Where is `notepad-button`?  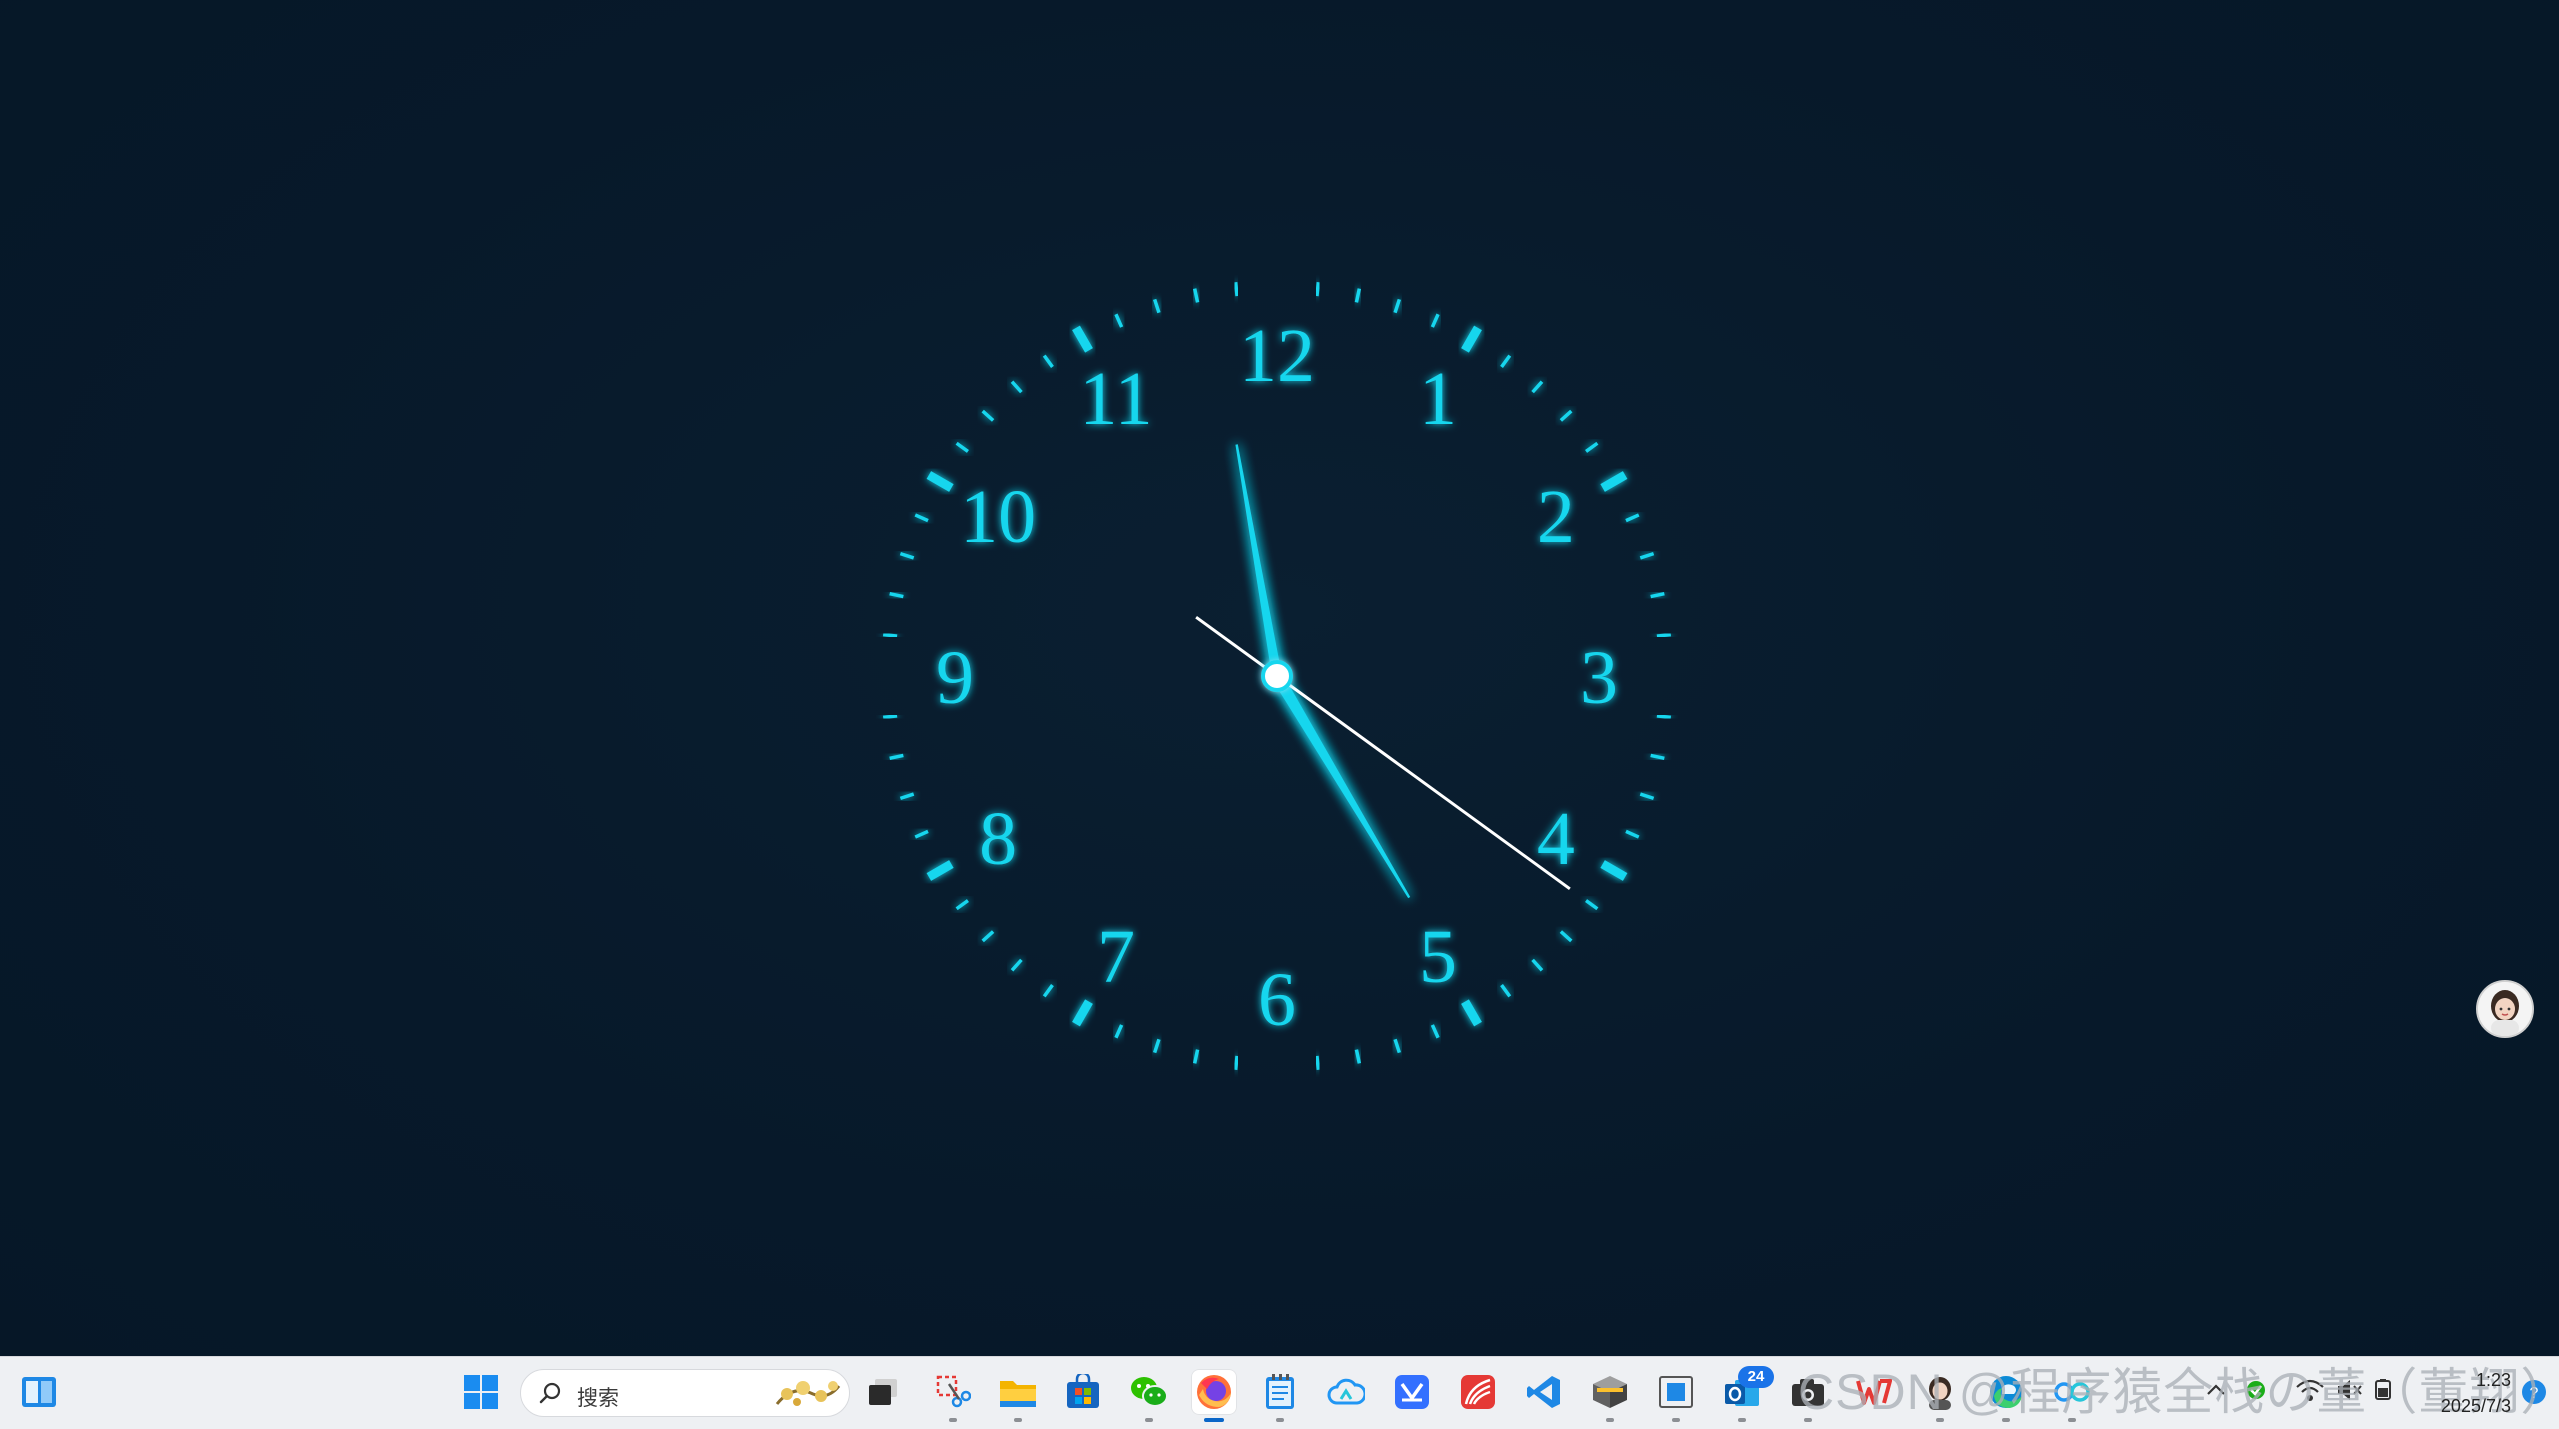 notepad-button is located at coordinates (1280, 1395).